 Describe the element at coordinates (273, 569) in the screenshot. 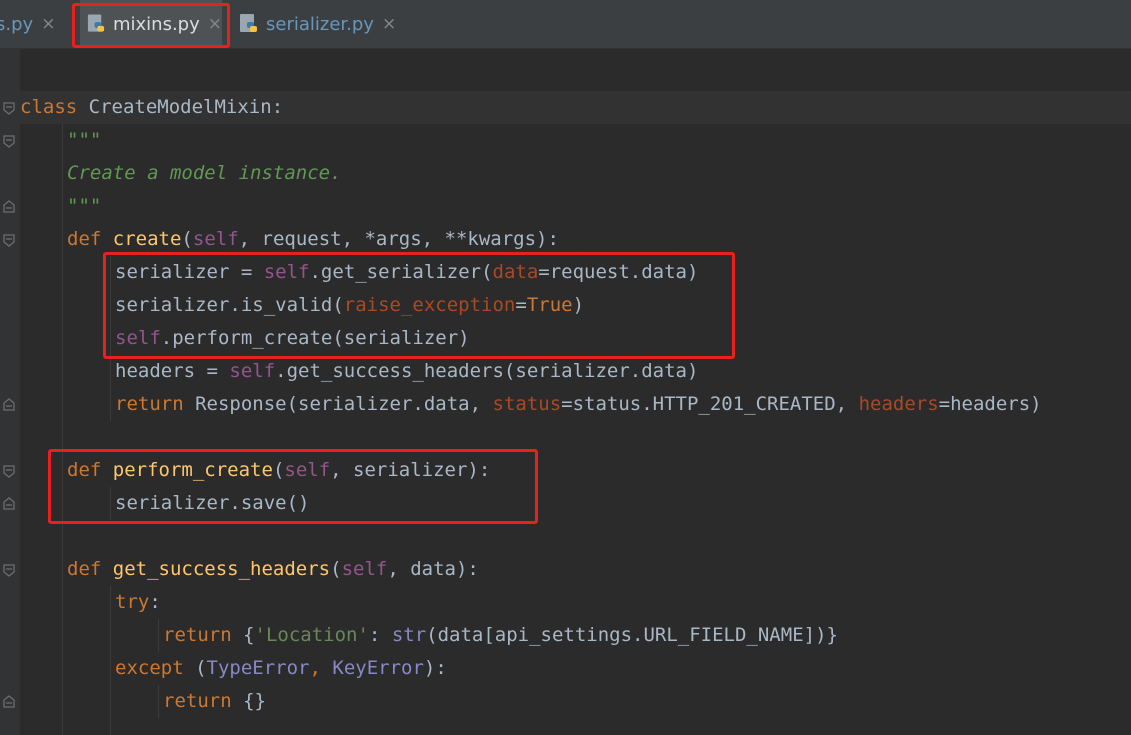

I see `code-line: def get_success_headers(self, data):` at that location.